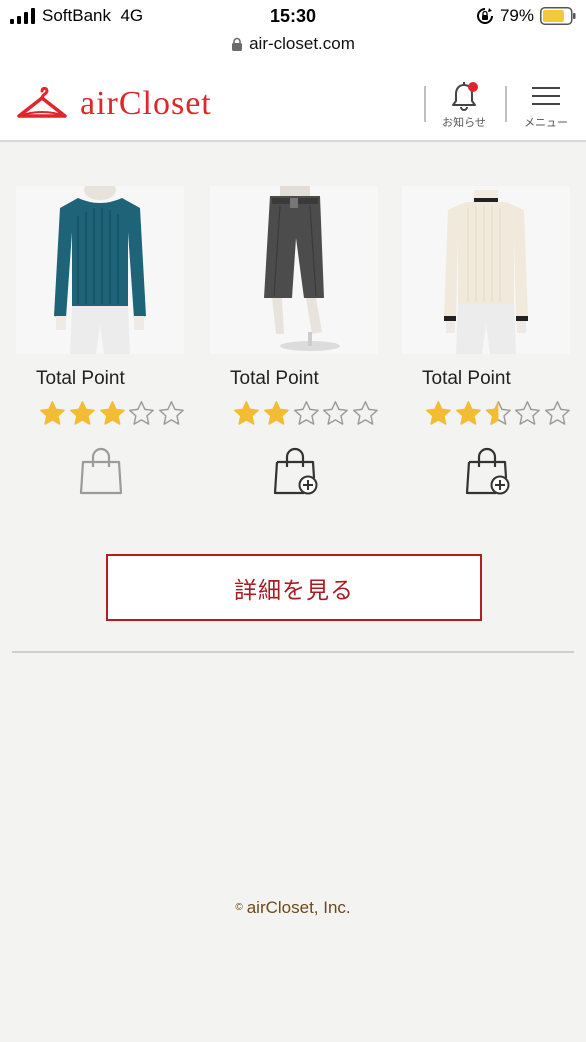  I want to click on hamburger-menu-icon, so click(546, 96).